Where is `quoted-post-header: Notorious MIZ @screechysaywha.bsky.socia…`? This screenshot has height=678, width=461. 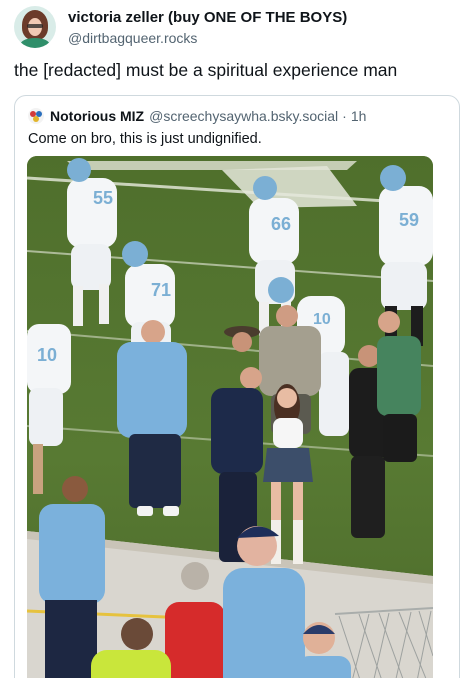
quoted-post-header: Notorious MIZ @screechysaywha.bsky.socia… is located at coordinates (197, 116).